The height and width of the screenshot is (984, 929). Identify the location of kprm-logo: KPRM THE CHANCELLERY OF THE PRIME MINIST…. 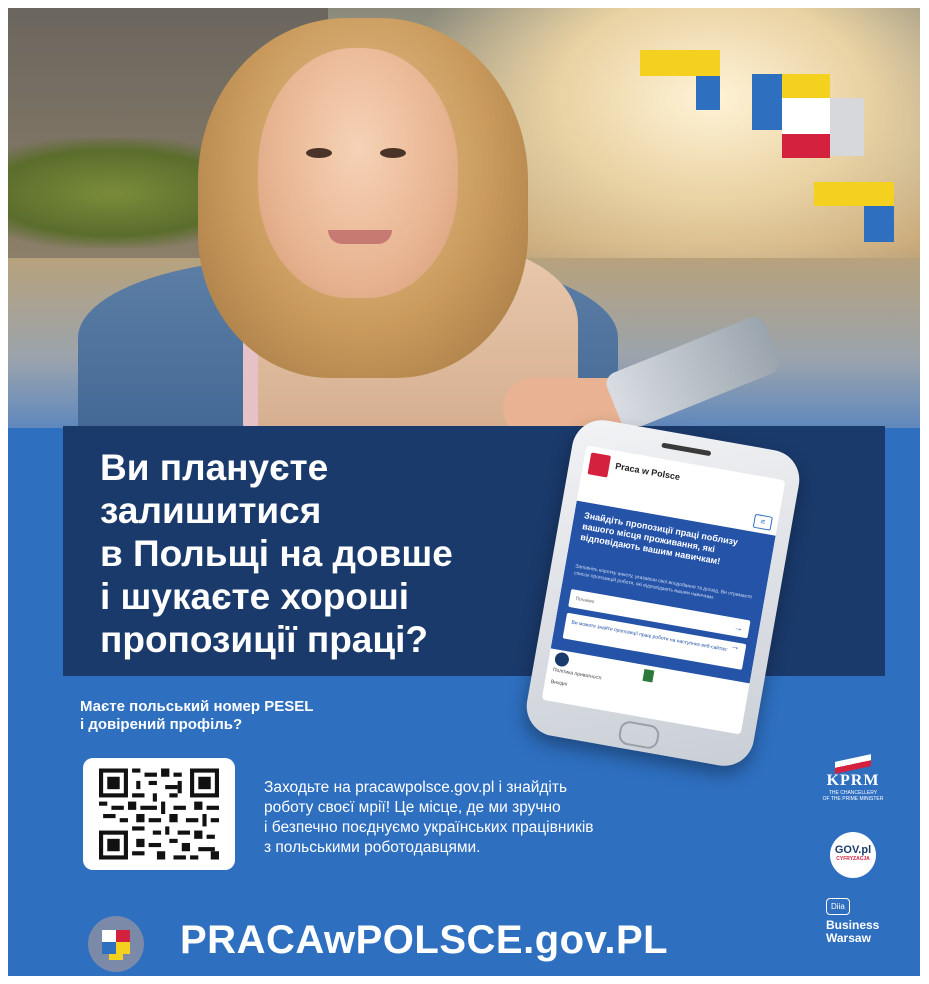
(853, 778).